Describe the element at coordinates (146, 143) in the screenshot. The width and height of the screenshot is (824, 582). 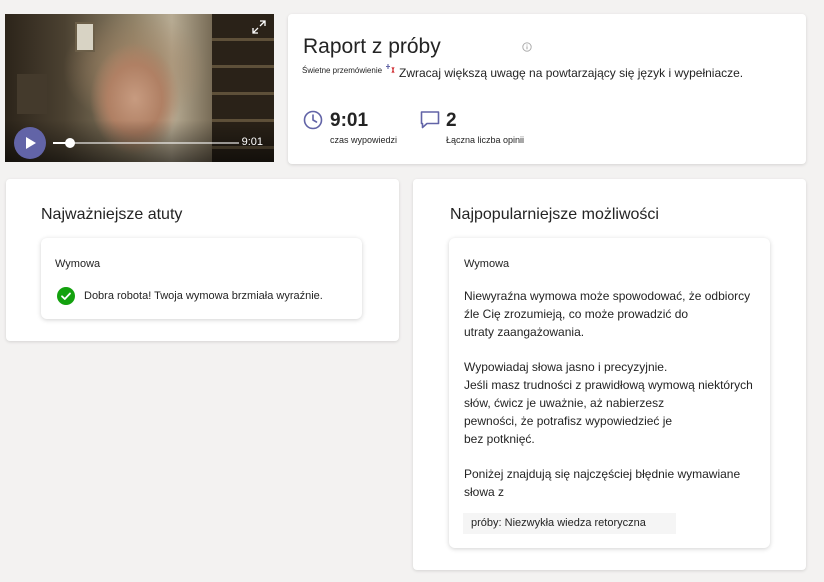
I see `progress-slider` at that location.